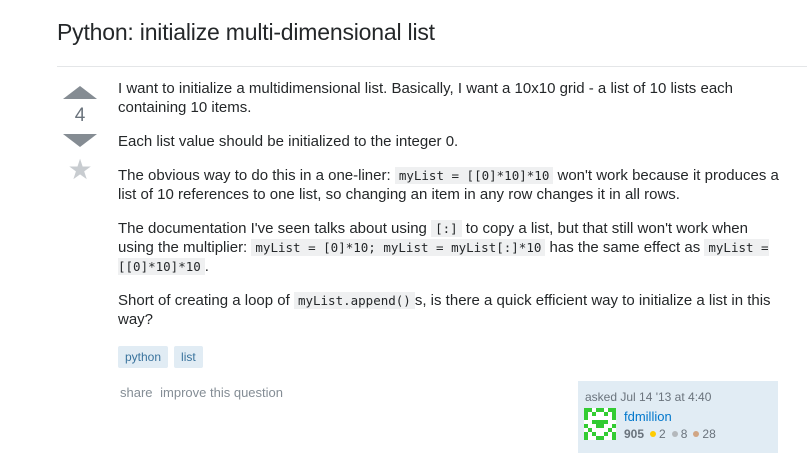 The height and width of the screenshot is (460, 807). What do you see at coordinates (432, 66) in the screenshot?
I see `title-divider` at bounding box center [432, 66].